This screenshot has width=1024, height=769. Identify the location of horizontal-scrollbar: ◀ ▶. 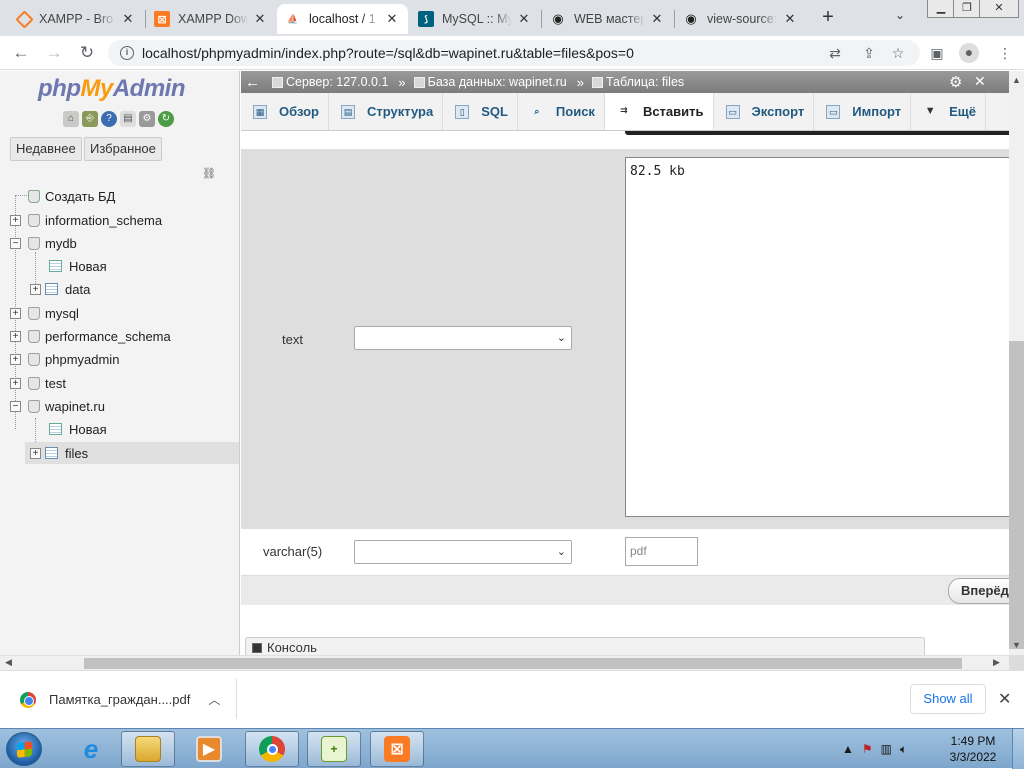
(504, 662).